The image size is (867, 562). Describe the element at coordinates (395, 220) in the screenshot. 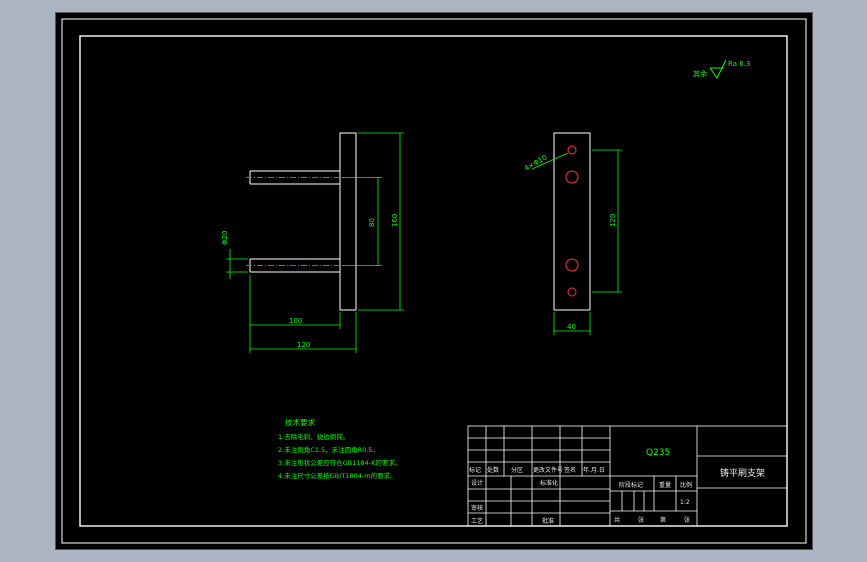

I see `dim-d4: 160` at that location.